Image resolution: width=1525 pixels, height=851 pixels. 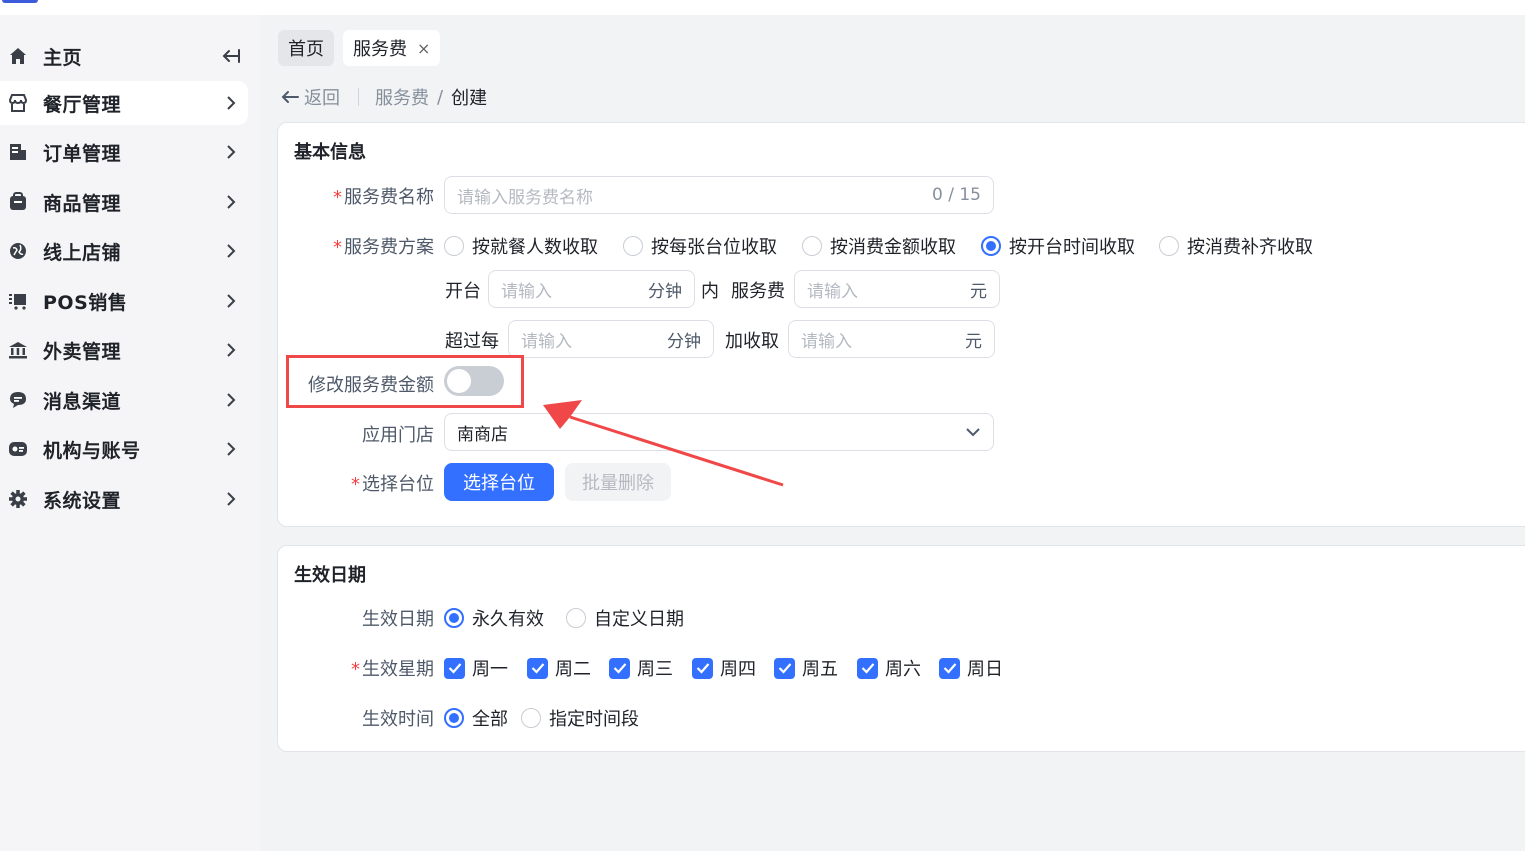 What do you see at coordinates (20, 1) in the screenshot?
I see `logo-fragment` at bounding box center [20, 1].